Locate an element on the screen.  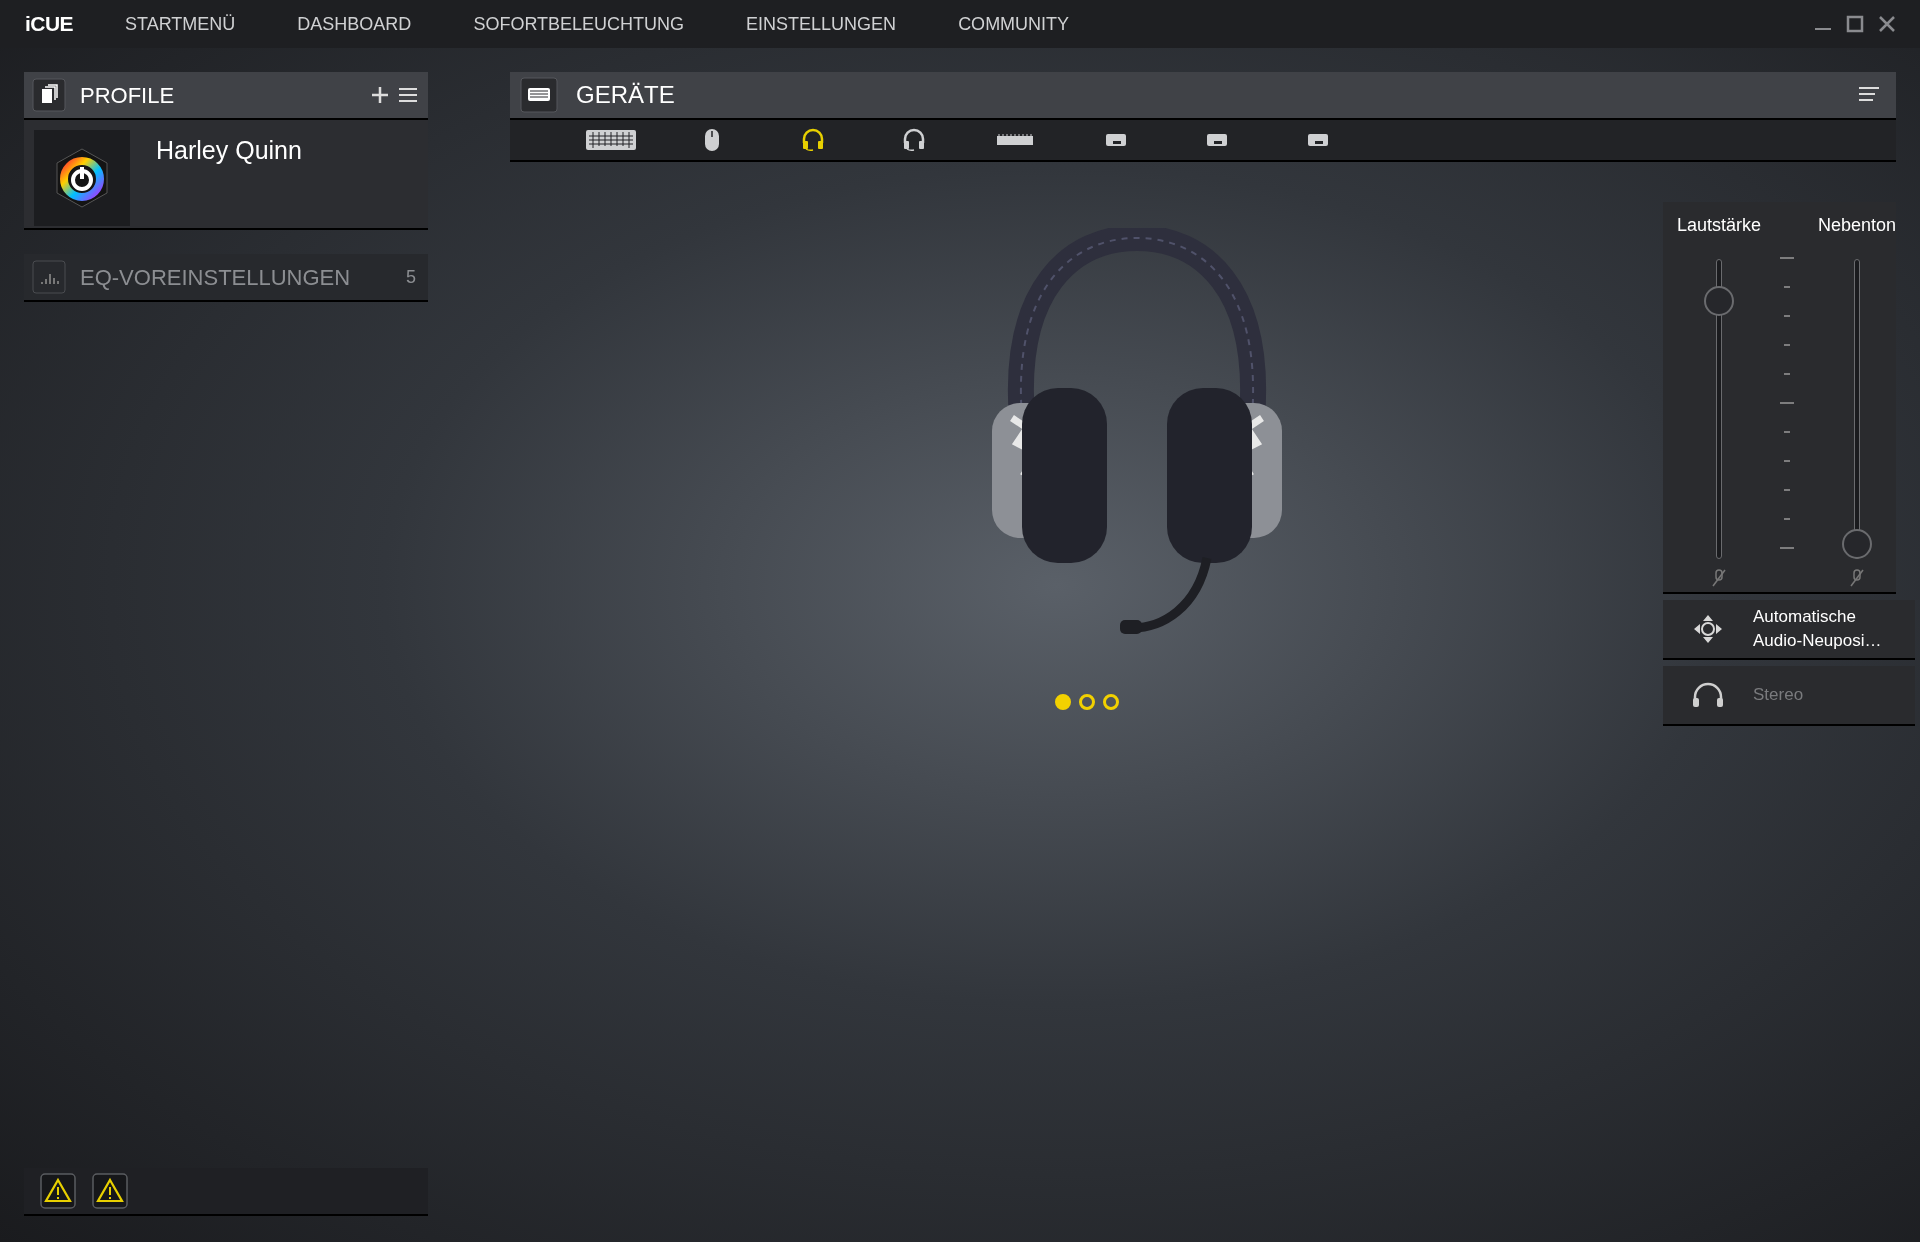
nav-link: SOFORTBELEUCHTUNG is located at coordinates (579, 24).